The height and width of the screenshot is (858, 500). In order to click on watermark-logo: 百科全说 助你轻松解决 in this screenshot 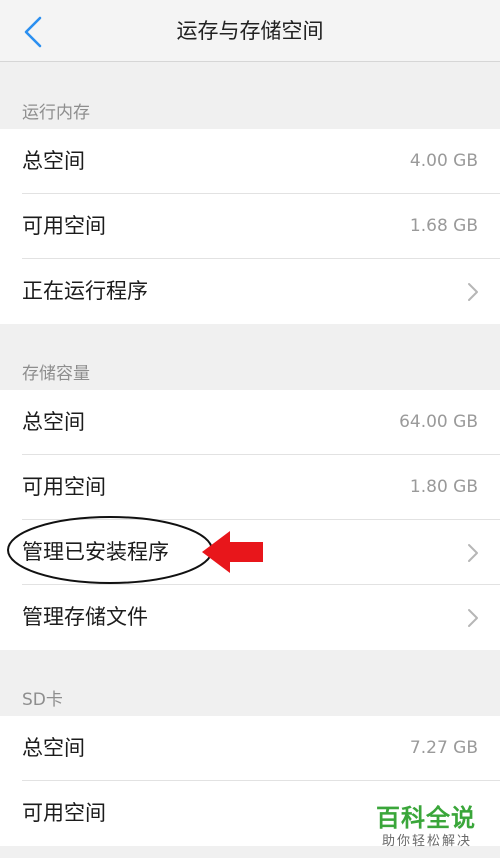, I will do `click(436, 826)`.